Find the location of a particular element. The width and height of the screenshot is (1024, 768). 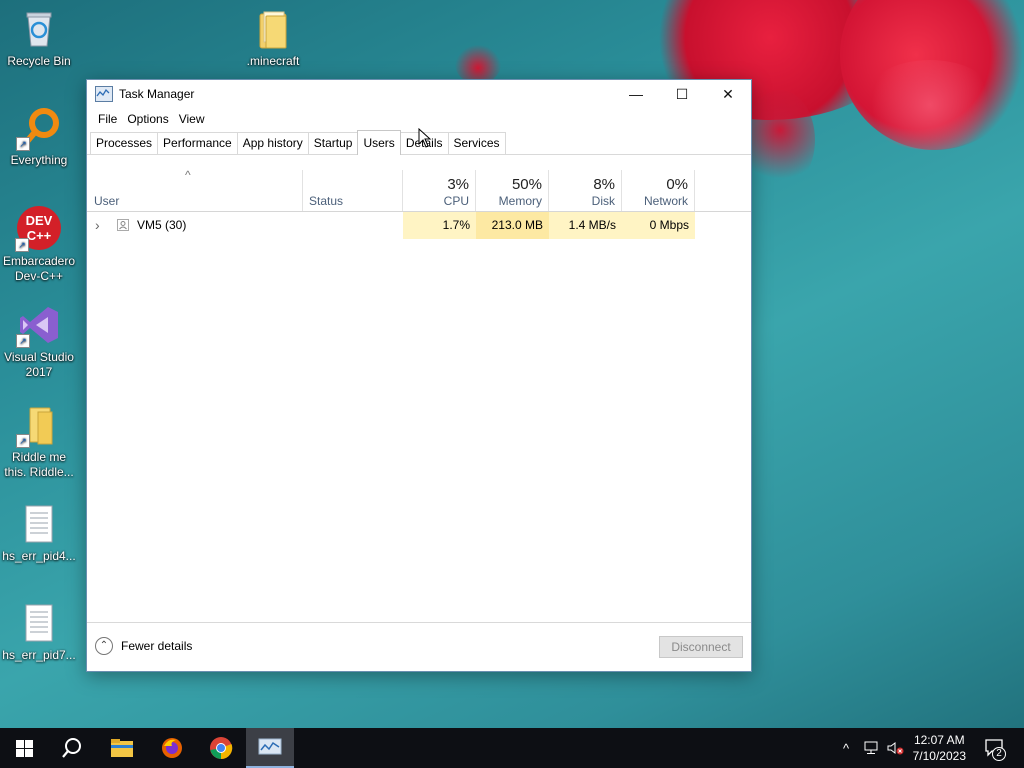

minimize-button: — is located at coordinates (636, 94).